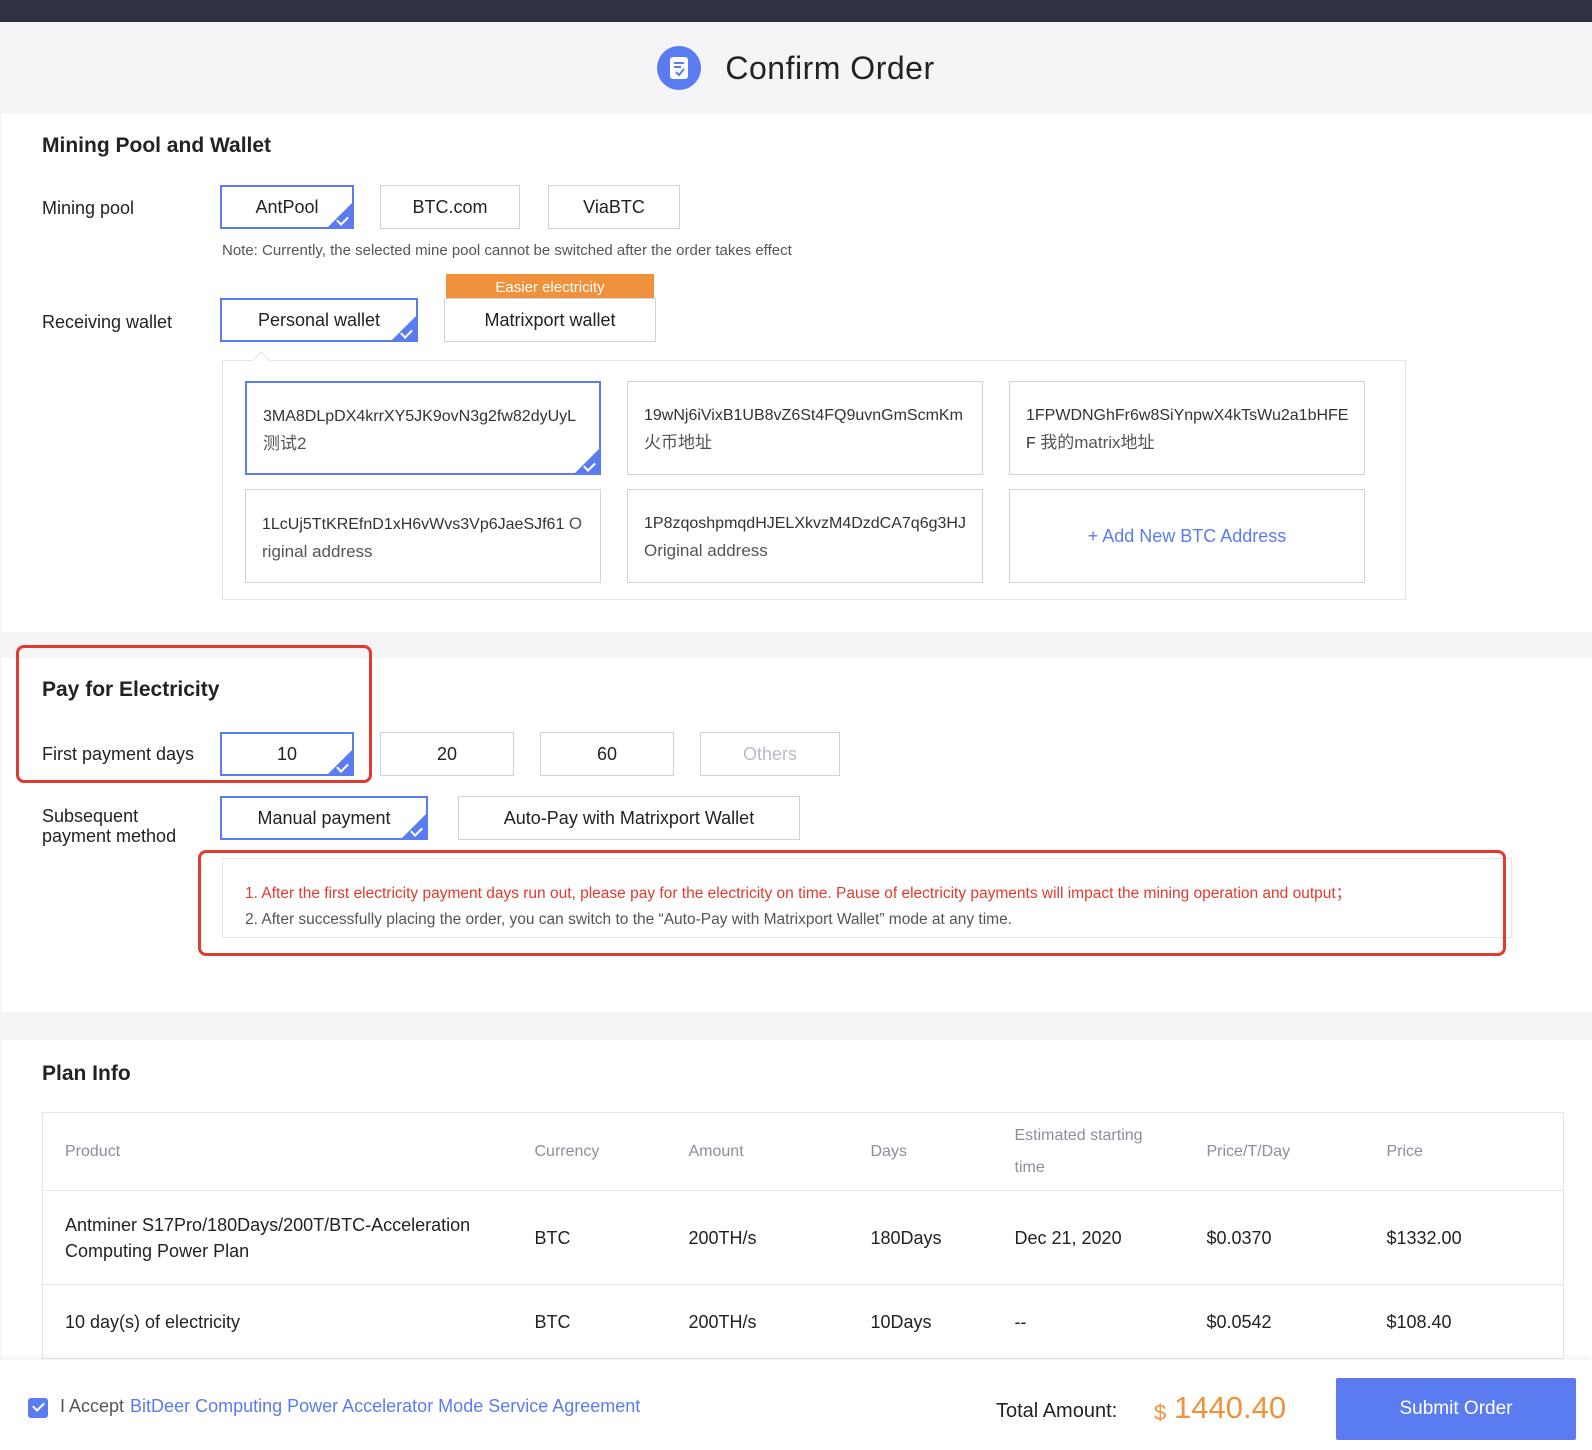 The width and height of the screenshot is (1592, 1450). What do you see at coordinates (1464, 1151) in the screenshot?
I see `col-price: Price` at bounding box center [1464, 1151].